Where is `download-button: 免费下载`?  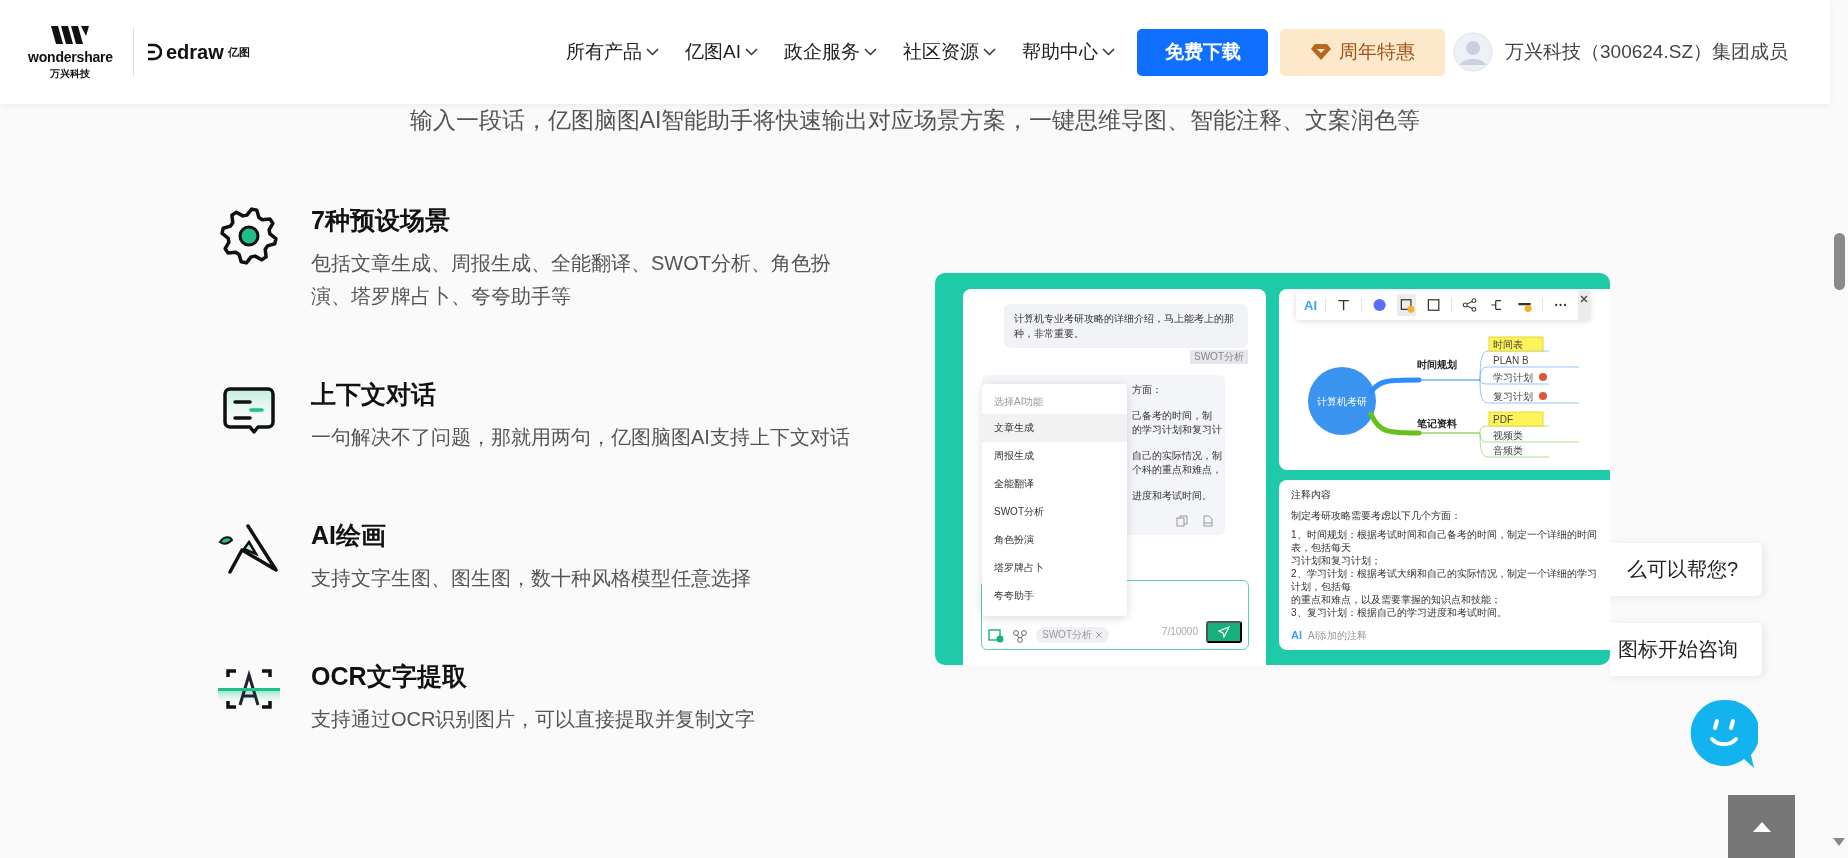
download-button: 免费下载 is located at coordinates (1203, 52).